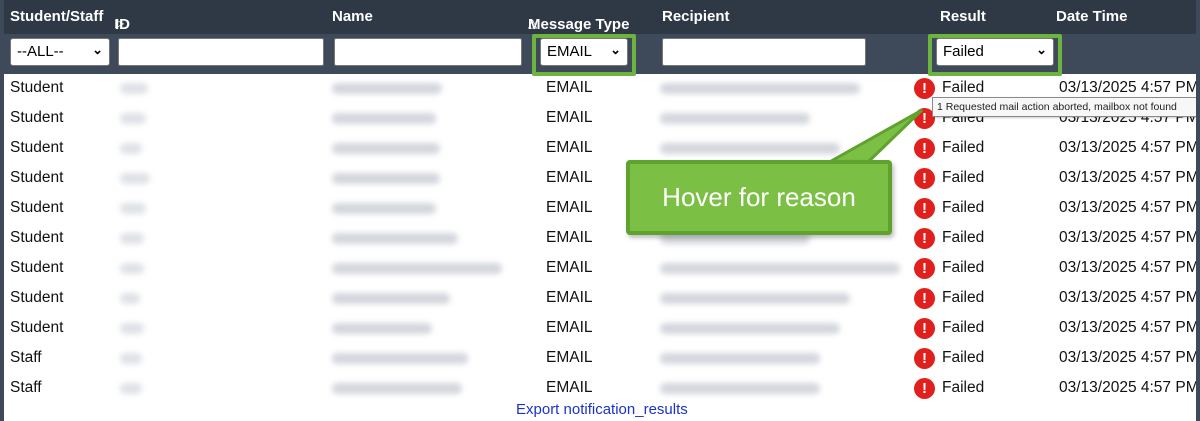  What do you see at coordinates (428, 52) in the screenshot?
I see `name-filter-input` at bounding box center [428, 52].